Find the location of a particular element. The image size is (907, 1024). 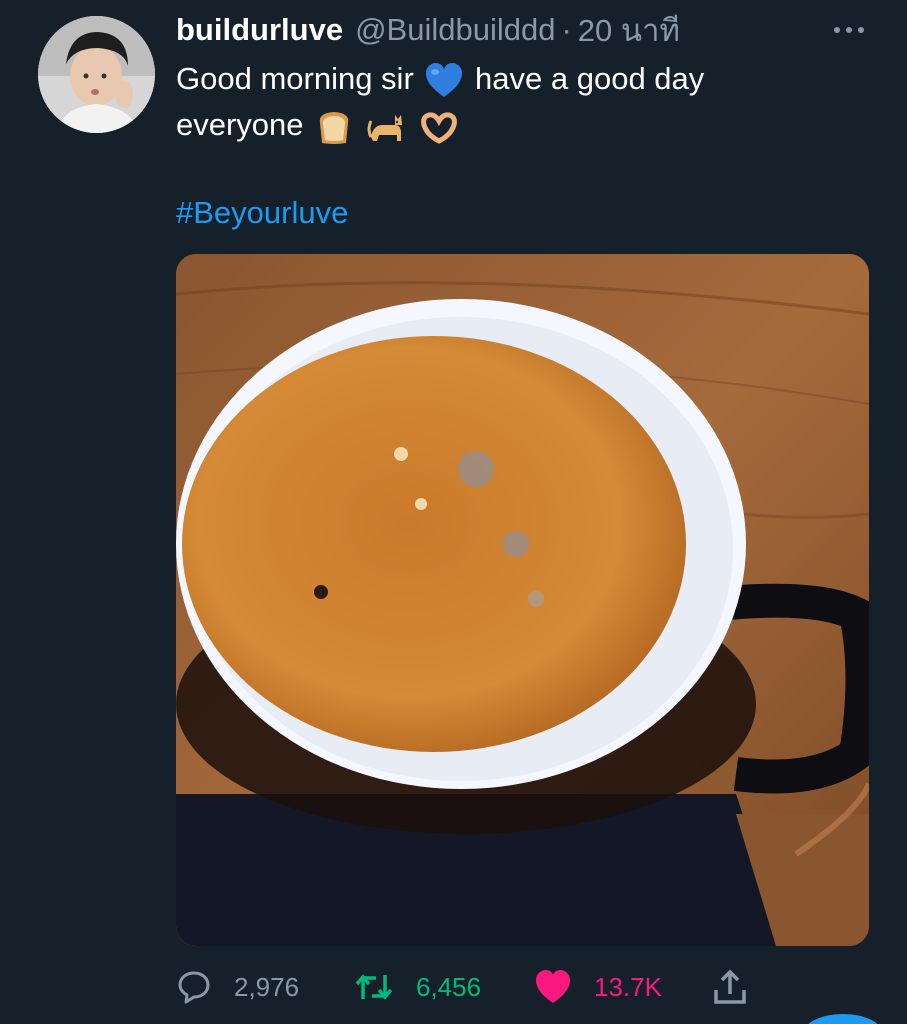

timestamp: 20 นาที is located at coordinates (629, 30).